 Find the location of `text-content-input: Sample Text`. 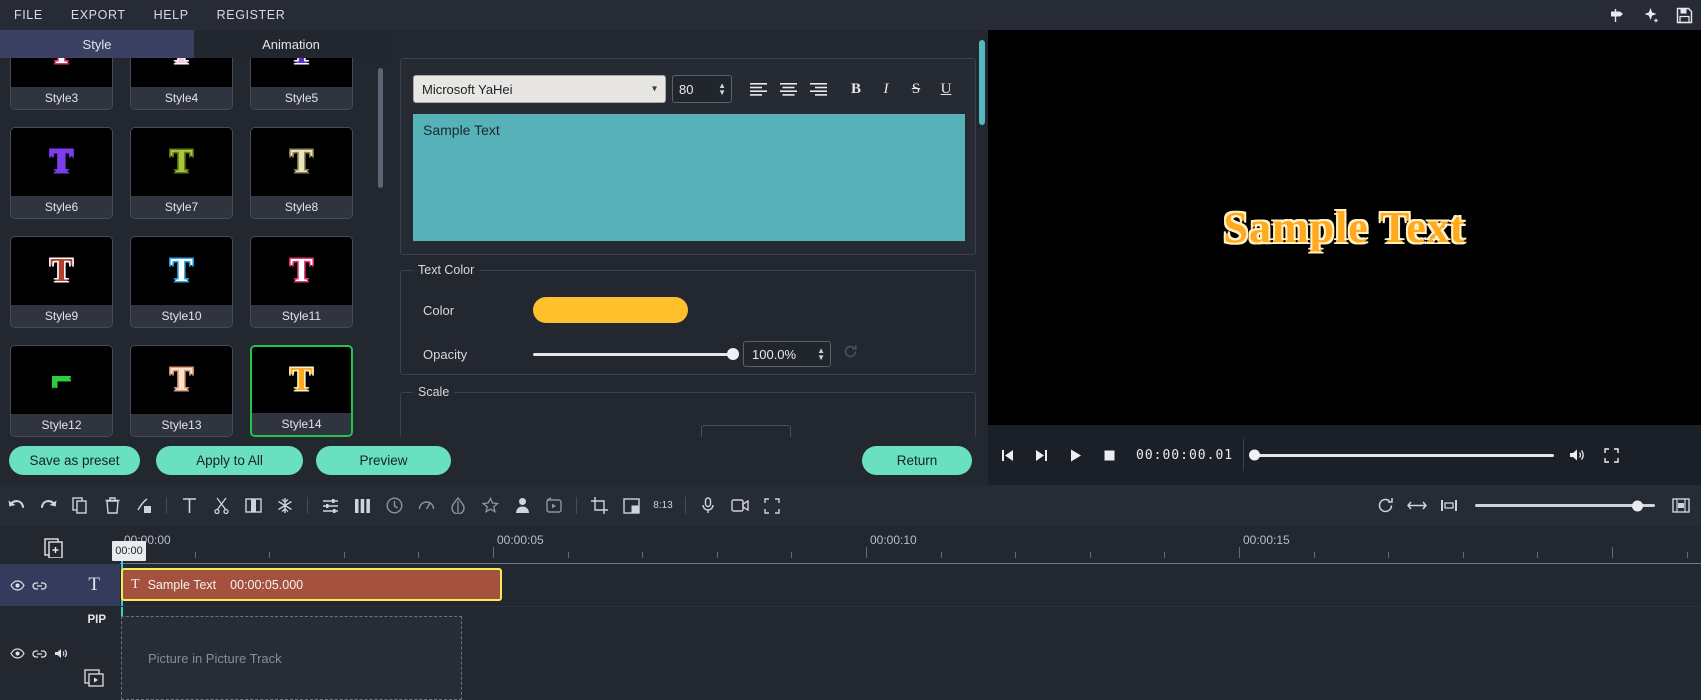

text-content-input: Sample Text is located at coordinates (689, 177).